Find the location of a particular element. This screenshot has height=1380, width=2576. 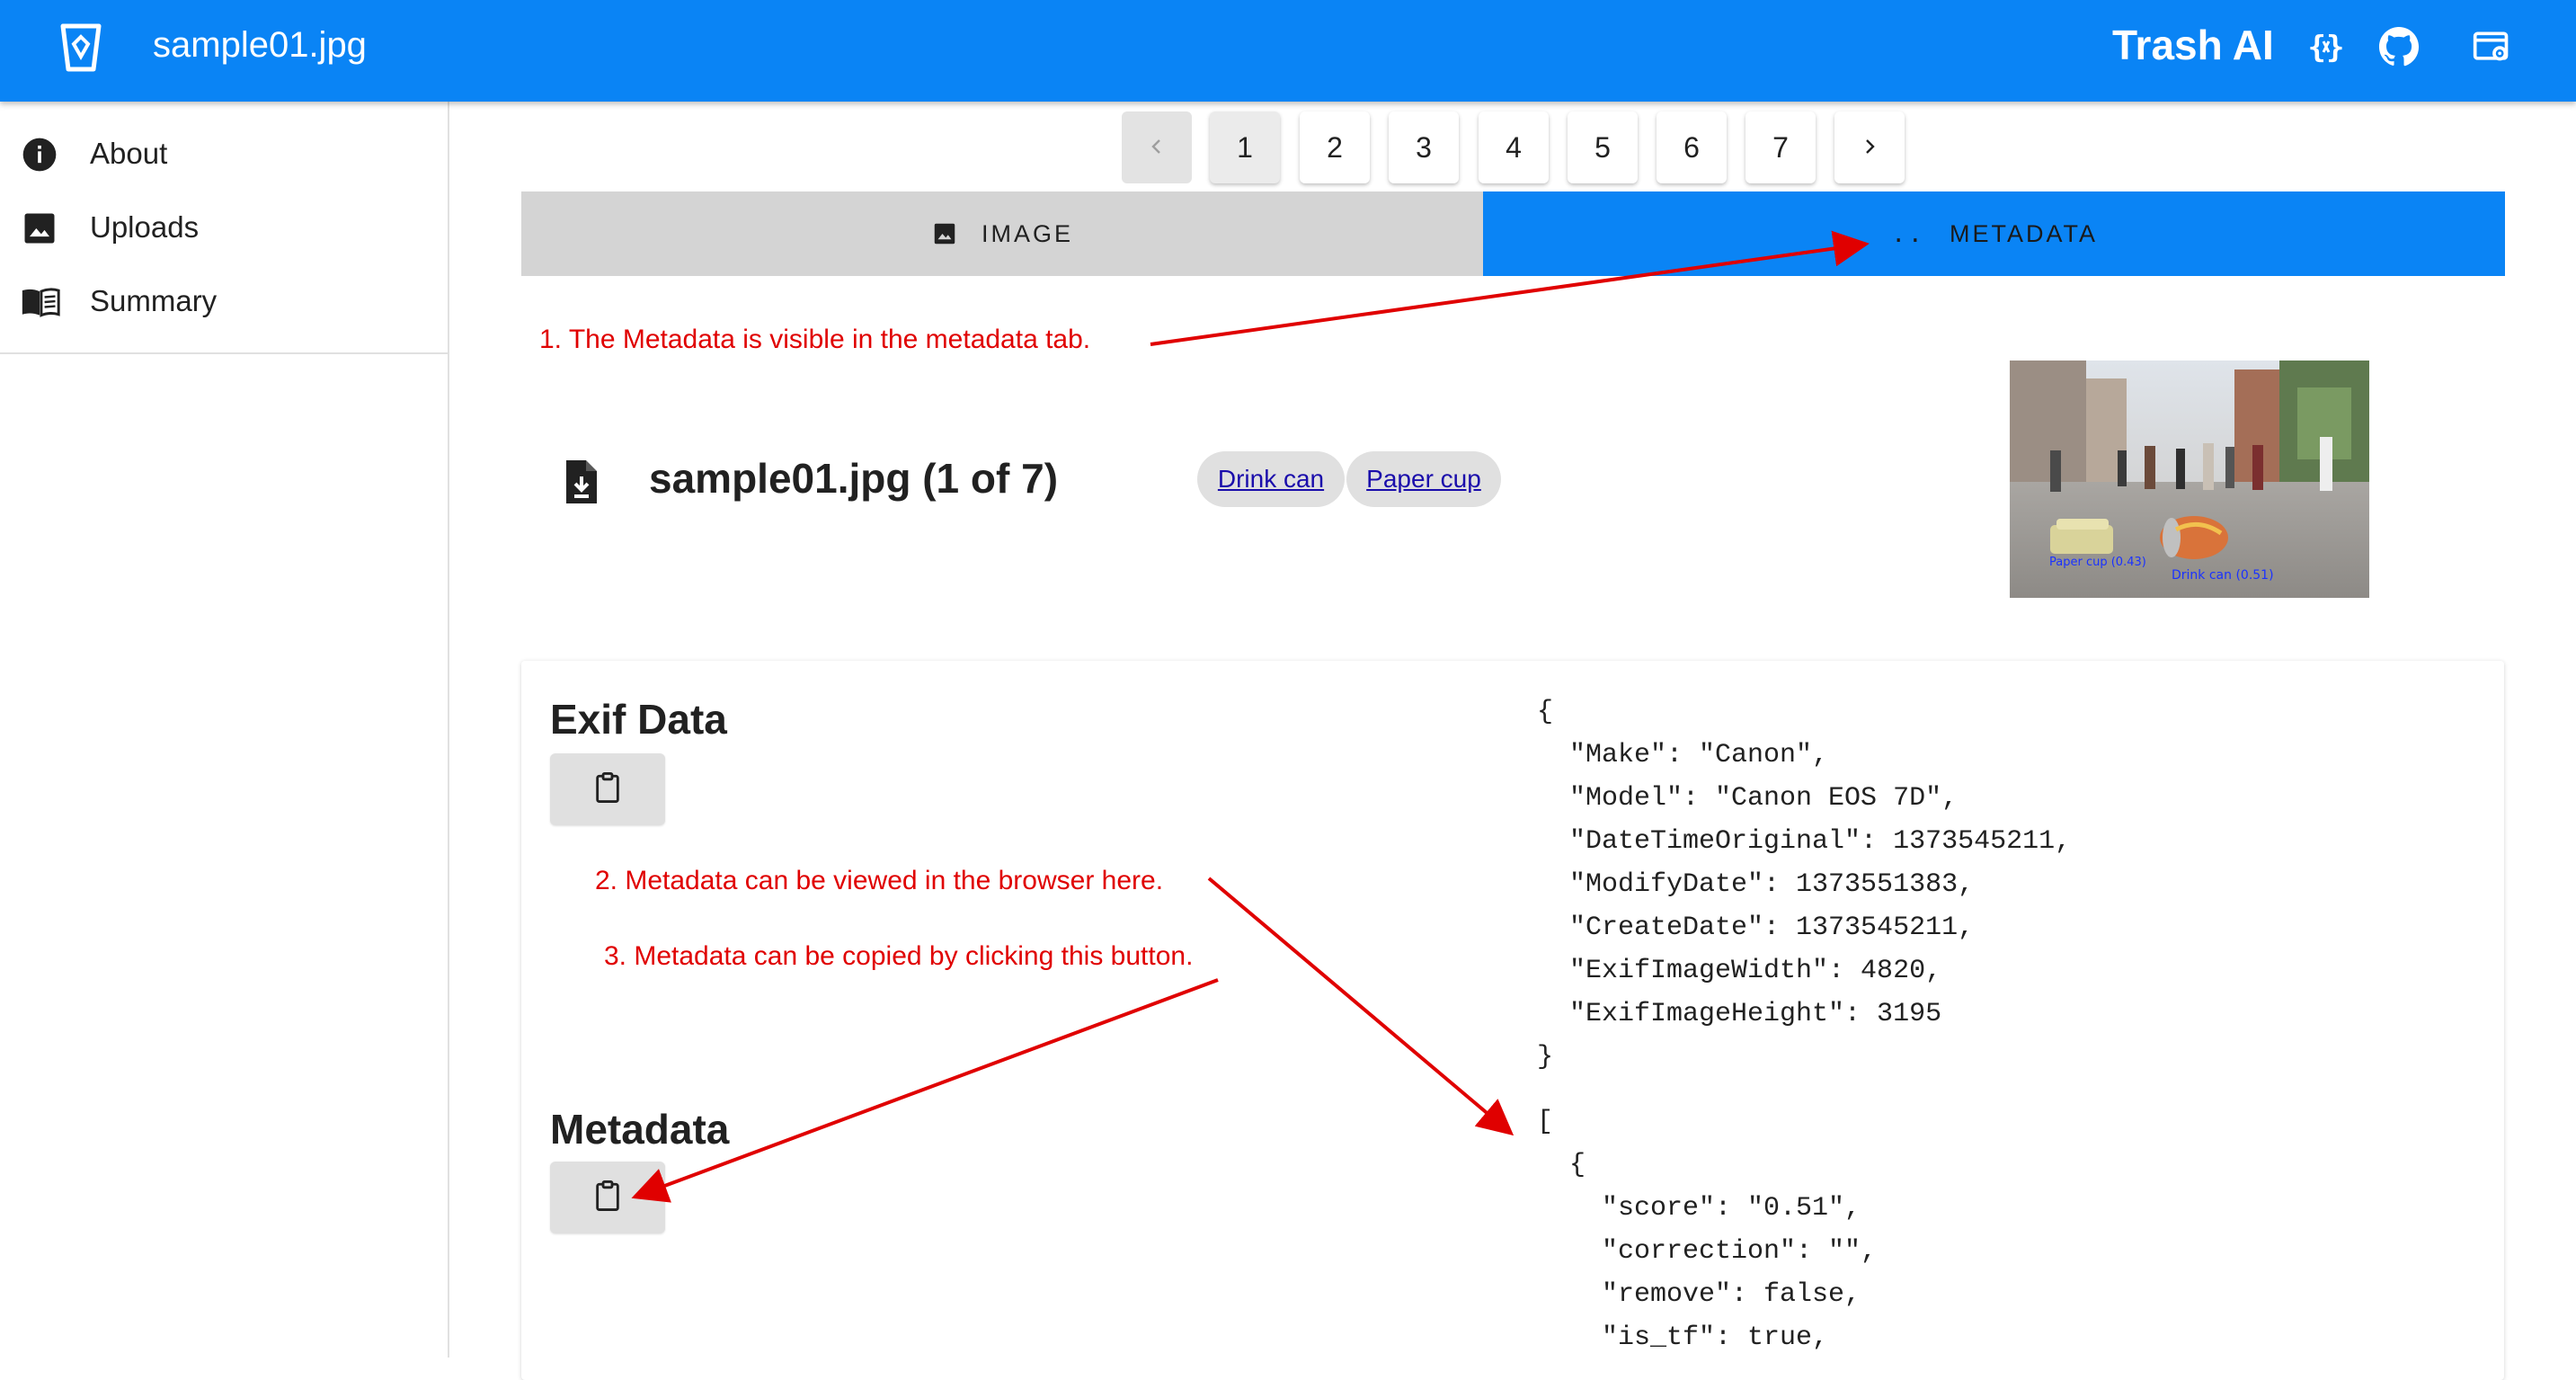

app-bar: sample01.jpg Trash AI {} is located at coordinates (1288, 51).